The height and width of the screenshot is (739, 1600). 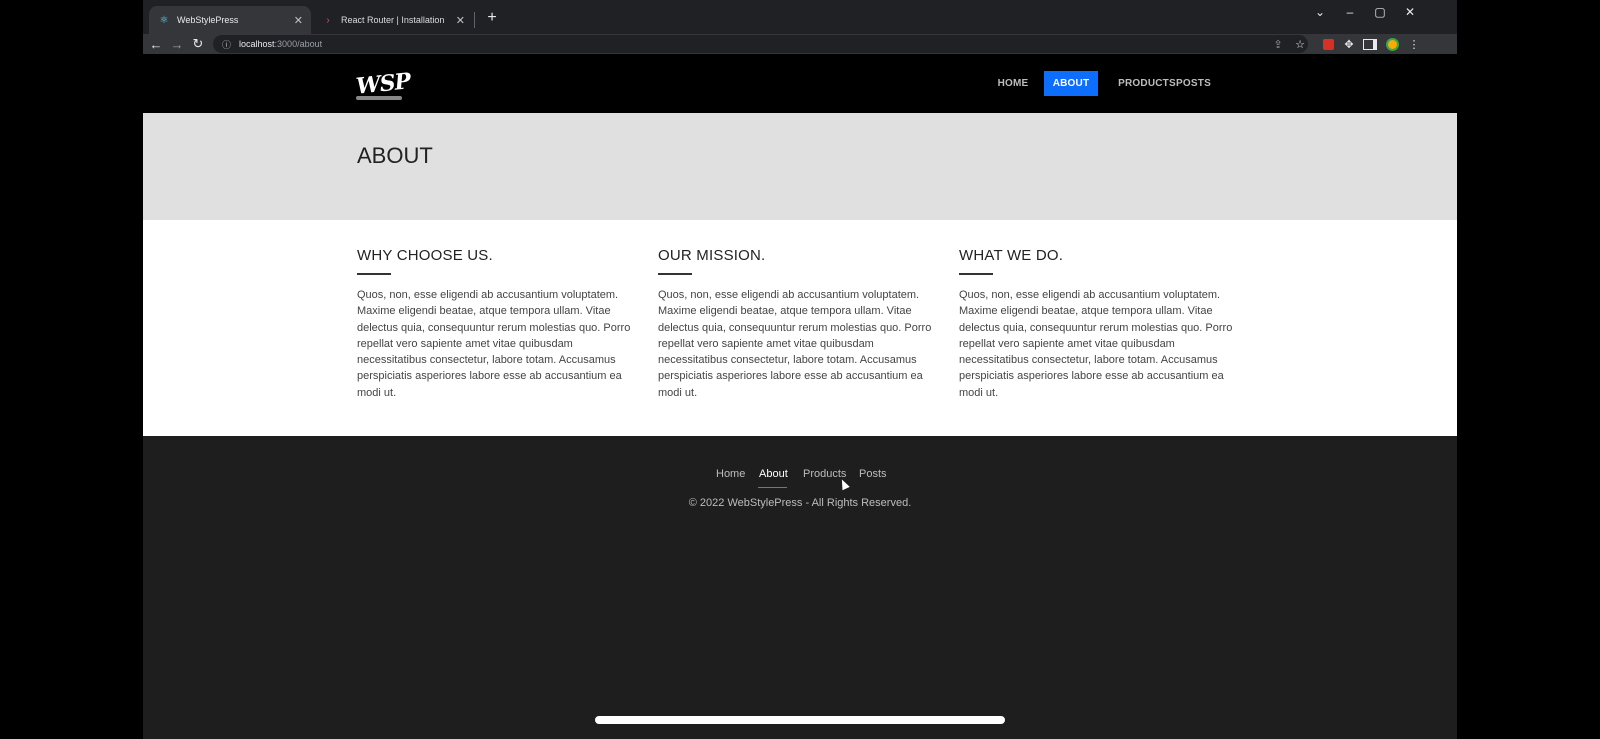 I want to click on tab-title: React Router | Installation, so click(x=393, y=20).